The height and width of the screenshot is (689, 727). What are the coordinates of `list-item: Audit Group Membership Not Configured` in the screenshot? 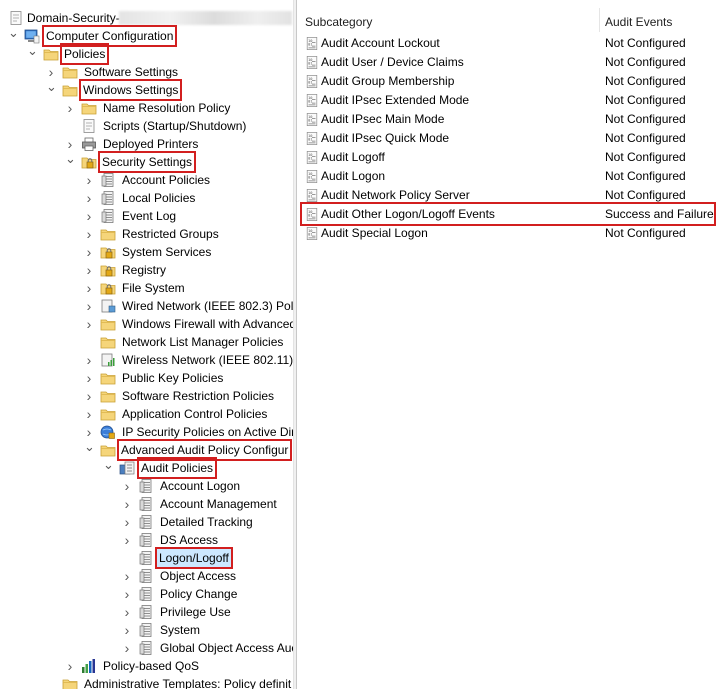 It's located at (512, 81).